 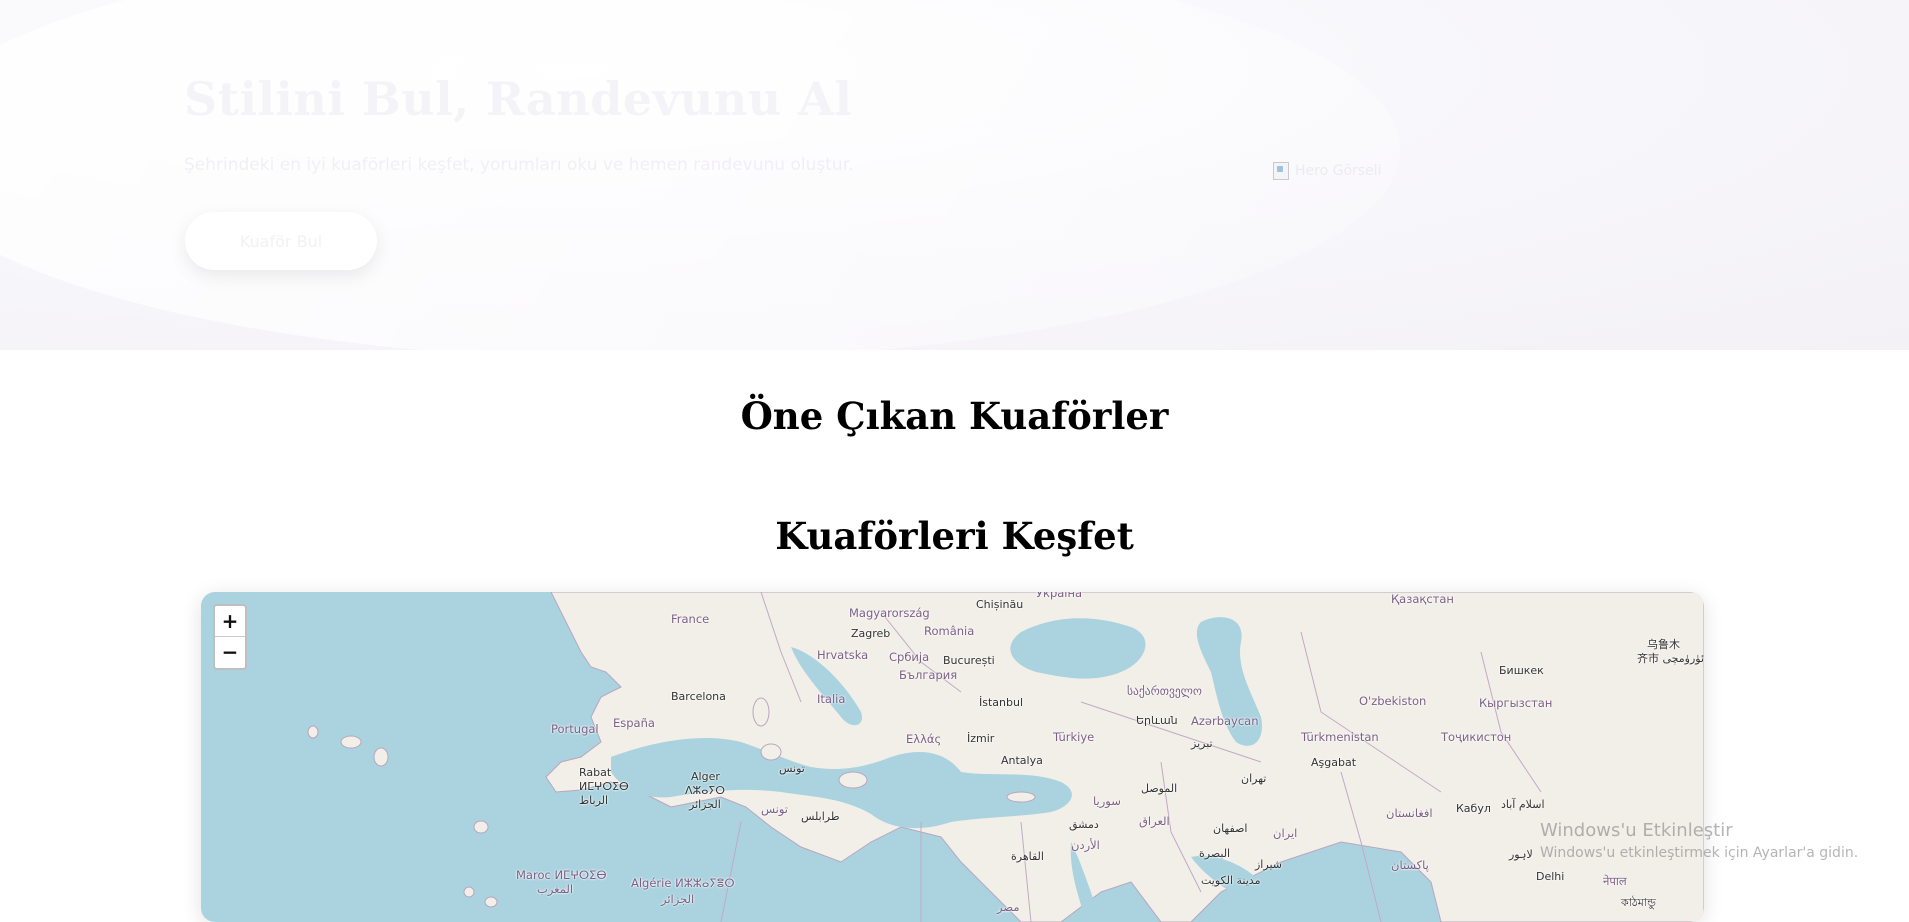 What do you see at coordinates (1516, 703) in the screenshot?
I see `map-label: Кыргызстан` at bounding box center [1516, 703].